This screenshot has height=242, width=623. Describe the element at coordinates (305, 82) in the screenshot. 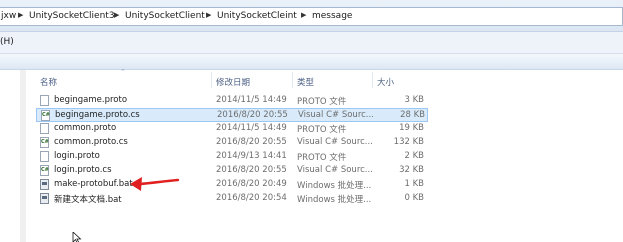

I see `column-header-type: 类型` at that location.